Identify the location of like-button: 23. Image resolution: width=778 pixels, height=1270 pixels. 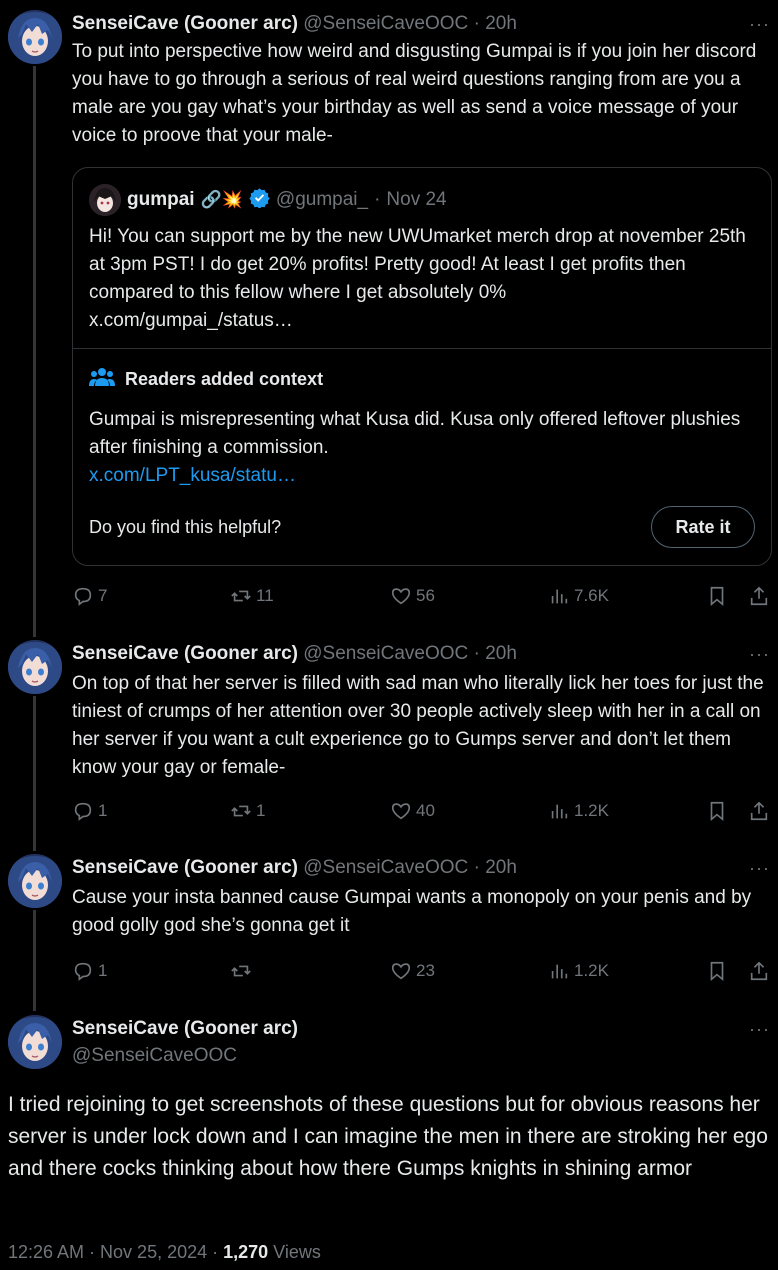
(412, 971).